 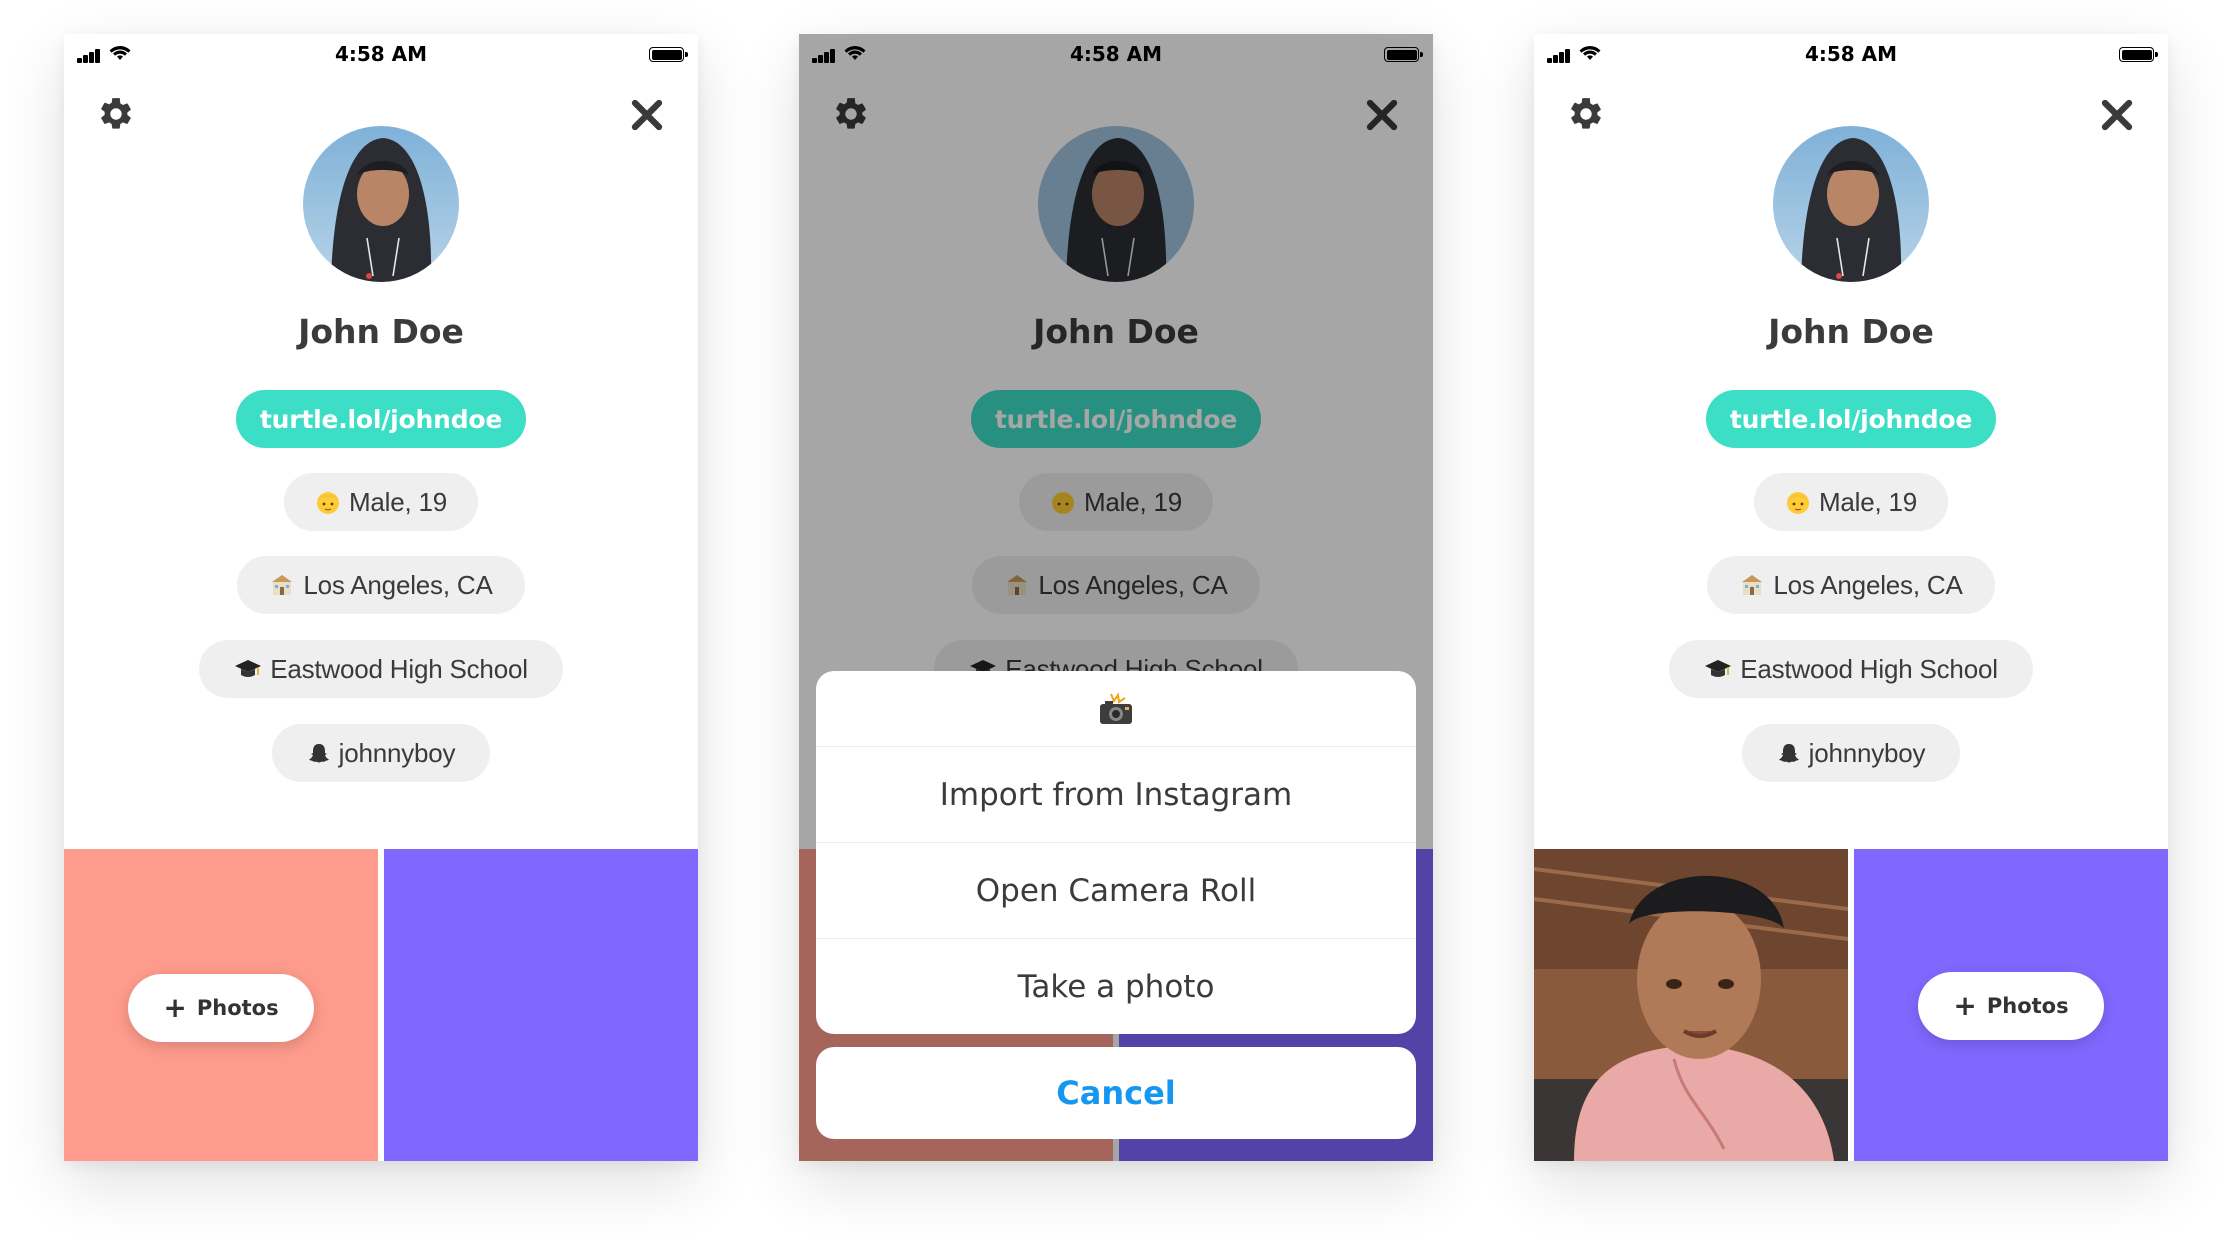 I want to click on action-sheet-header, so click(x=1116, y=709).